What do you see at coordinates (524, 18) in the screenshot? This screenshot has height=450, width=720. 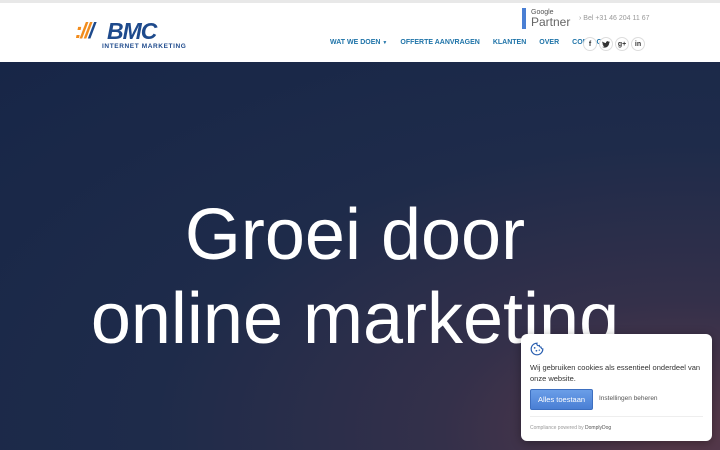 I see `google-partner-bar` at bounding box center [524, 18].